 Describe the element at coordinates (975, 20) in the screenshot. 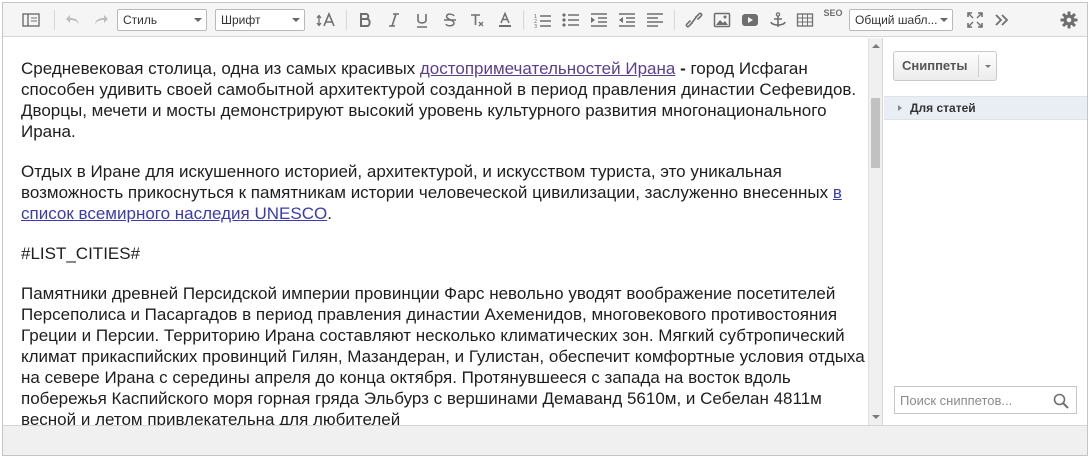

I see `fullscreen-icon` at that location.